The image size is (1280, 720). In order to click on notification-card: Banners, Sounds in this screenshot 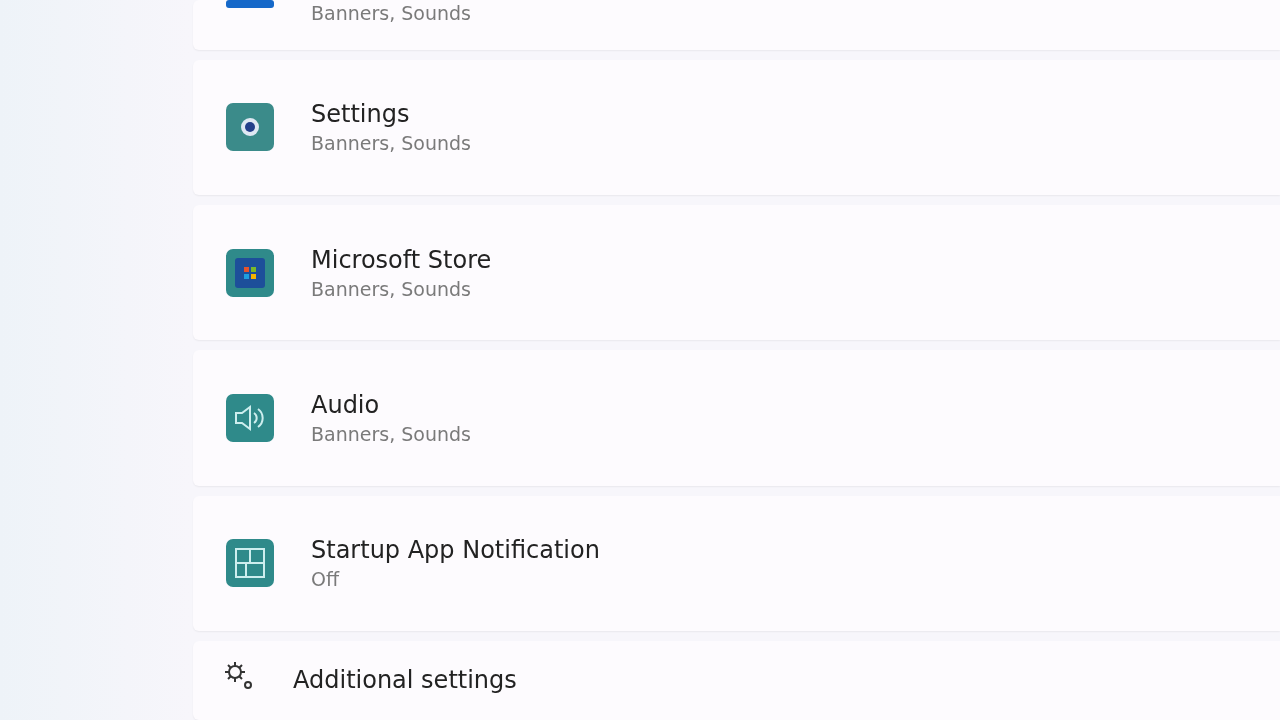, I will do `click(736, 25)`.